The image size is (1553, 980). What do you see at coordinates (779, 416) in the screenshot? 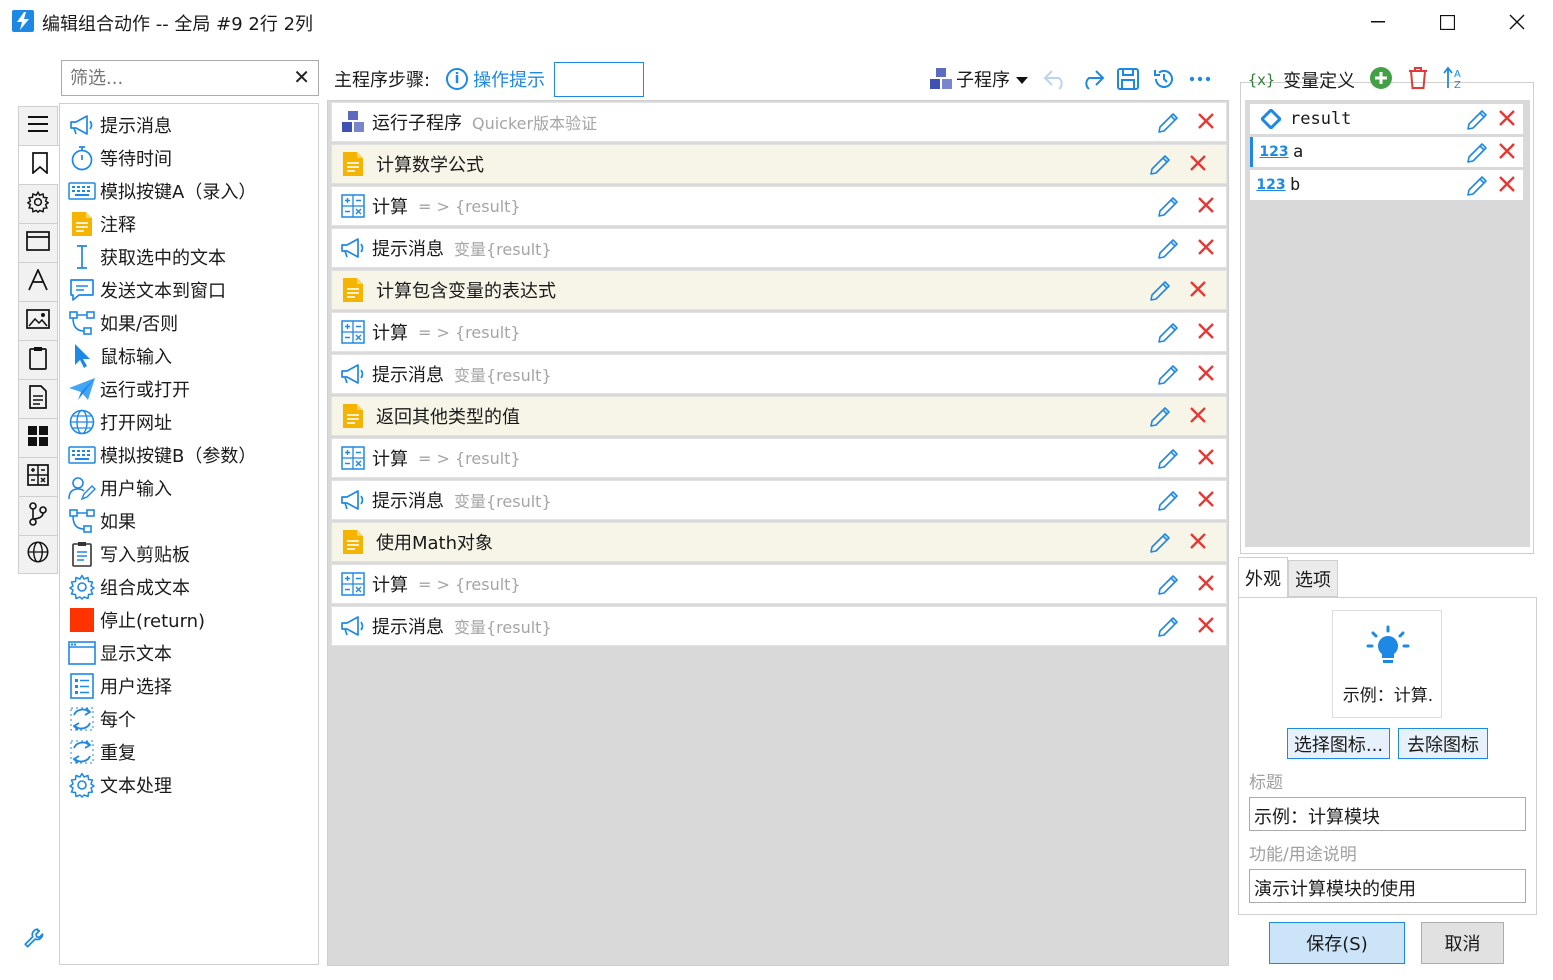
I see `step-row: 返回其他类型的值` at bounding box center [779, 416].